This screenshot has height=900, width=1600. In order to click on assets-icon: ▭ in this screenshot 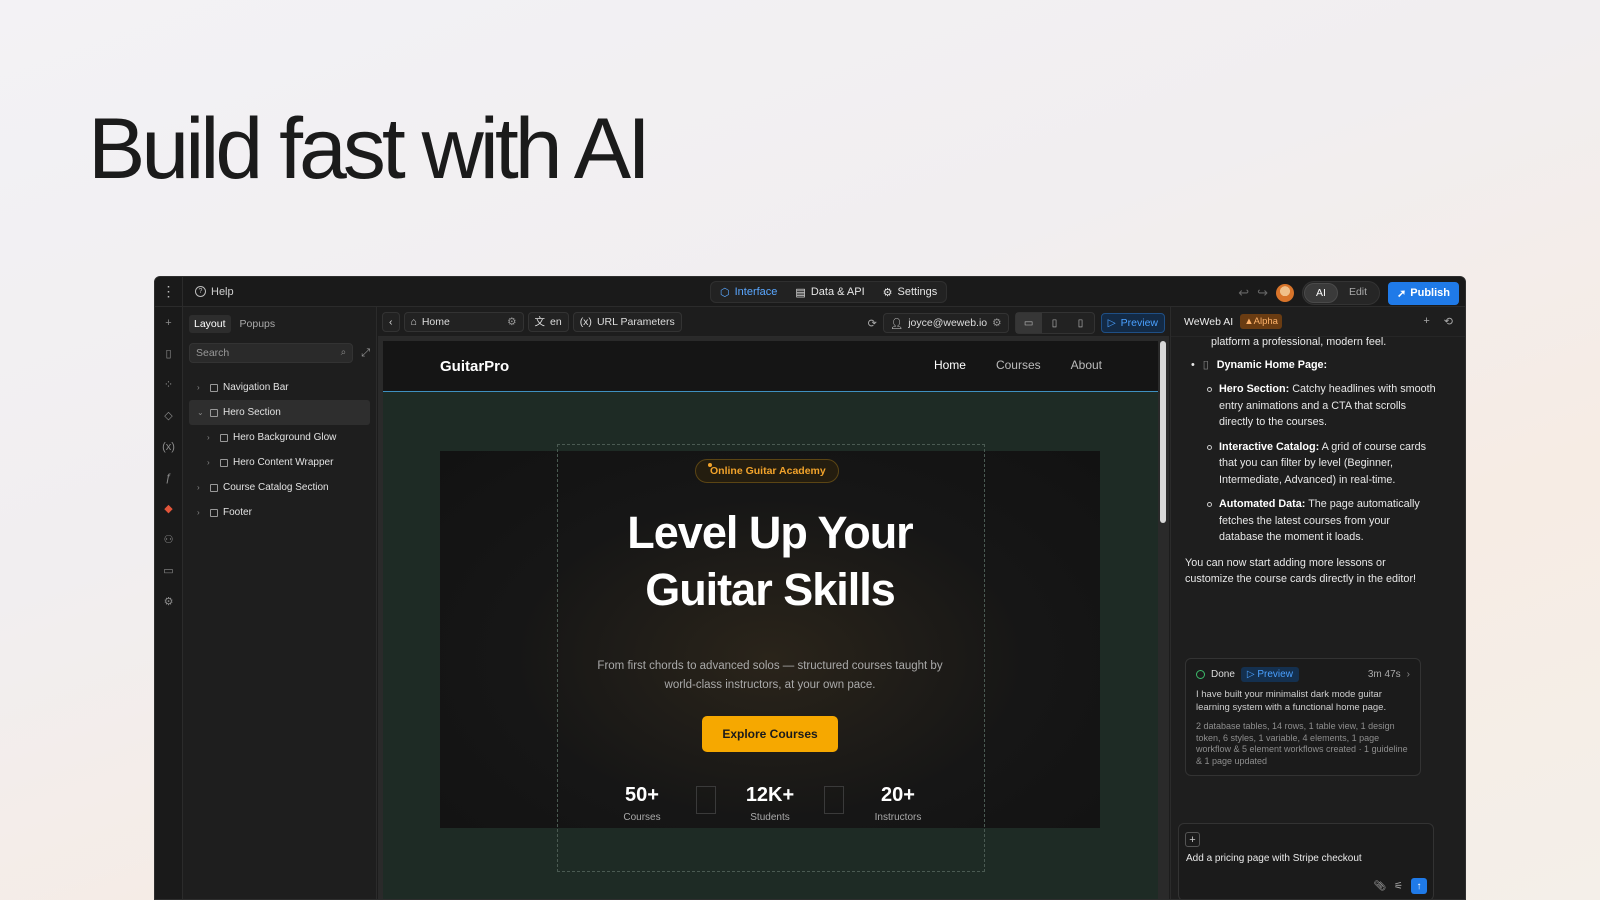, I will do `click(168, 570)`.